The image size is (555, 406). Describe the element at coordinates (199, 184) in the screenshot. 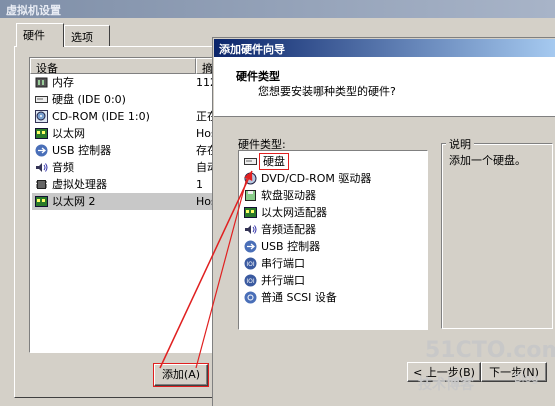

I see `device-summary: 1` at that location.